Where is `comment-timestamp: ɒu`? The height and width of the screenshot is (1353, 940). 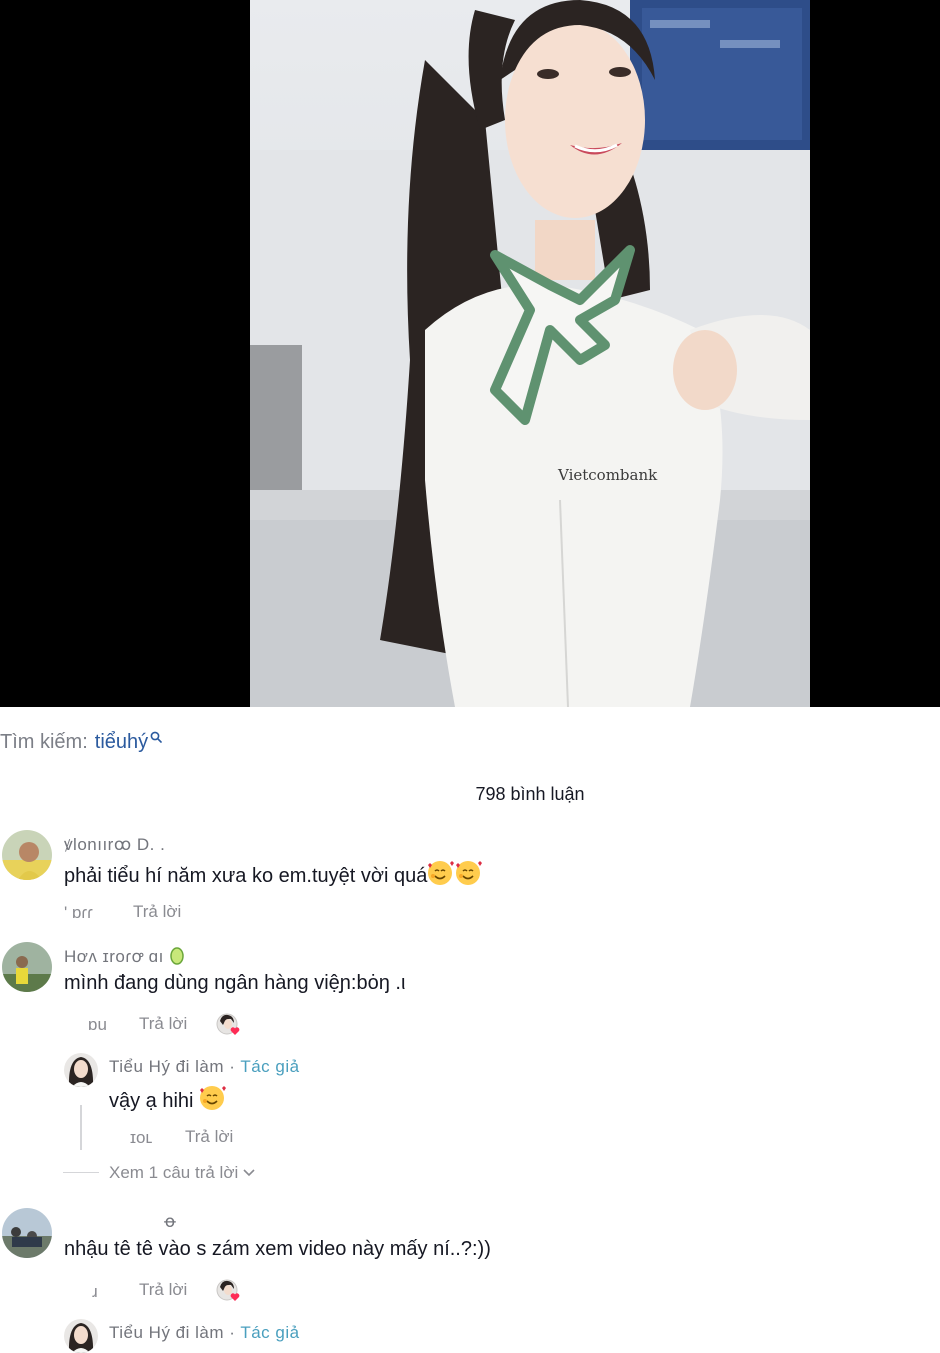 comment-timestamp: ɒu is located at coordinates (97, 1024).